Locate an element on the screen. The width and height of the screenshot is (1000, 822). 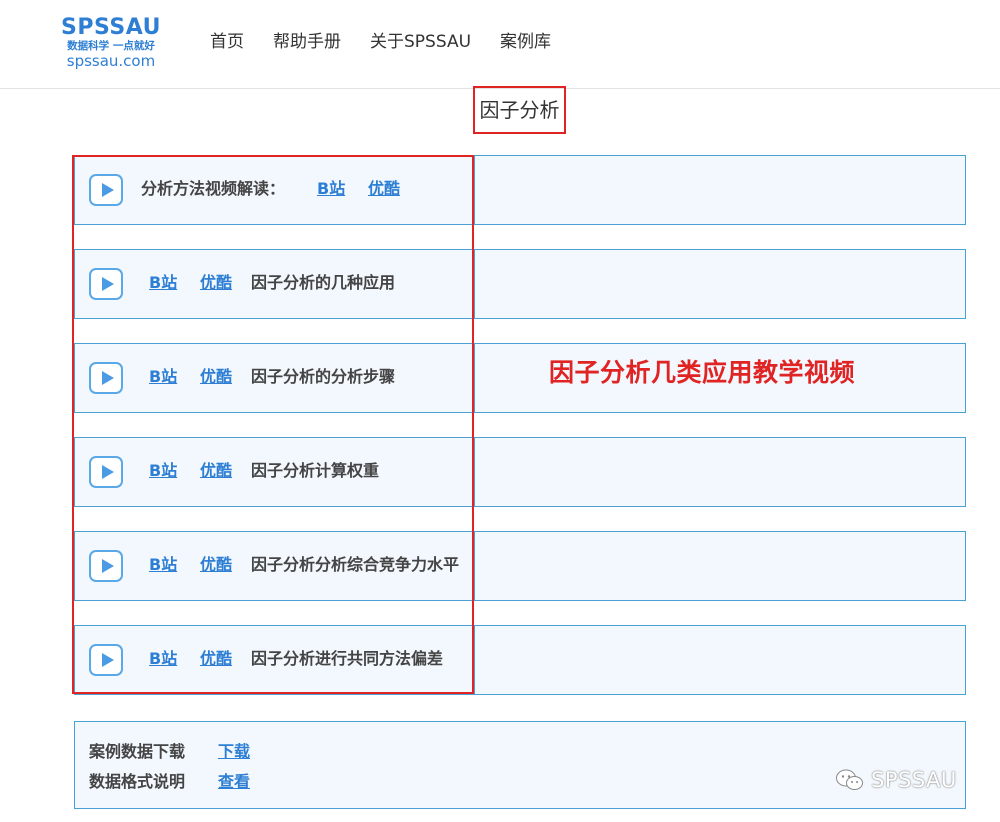
view-link: 查看 is located at coordinates (234, 782).